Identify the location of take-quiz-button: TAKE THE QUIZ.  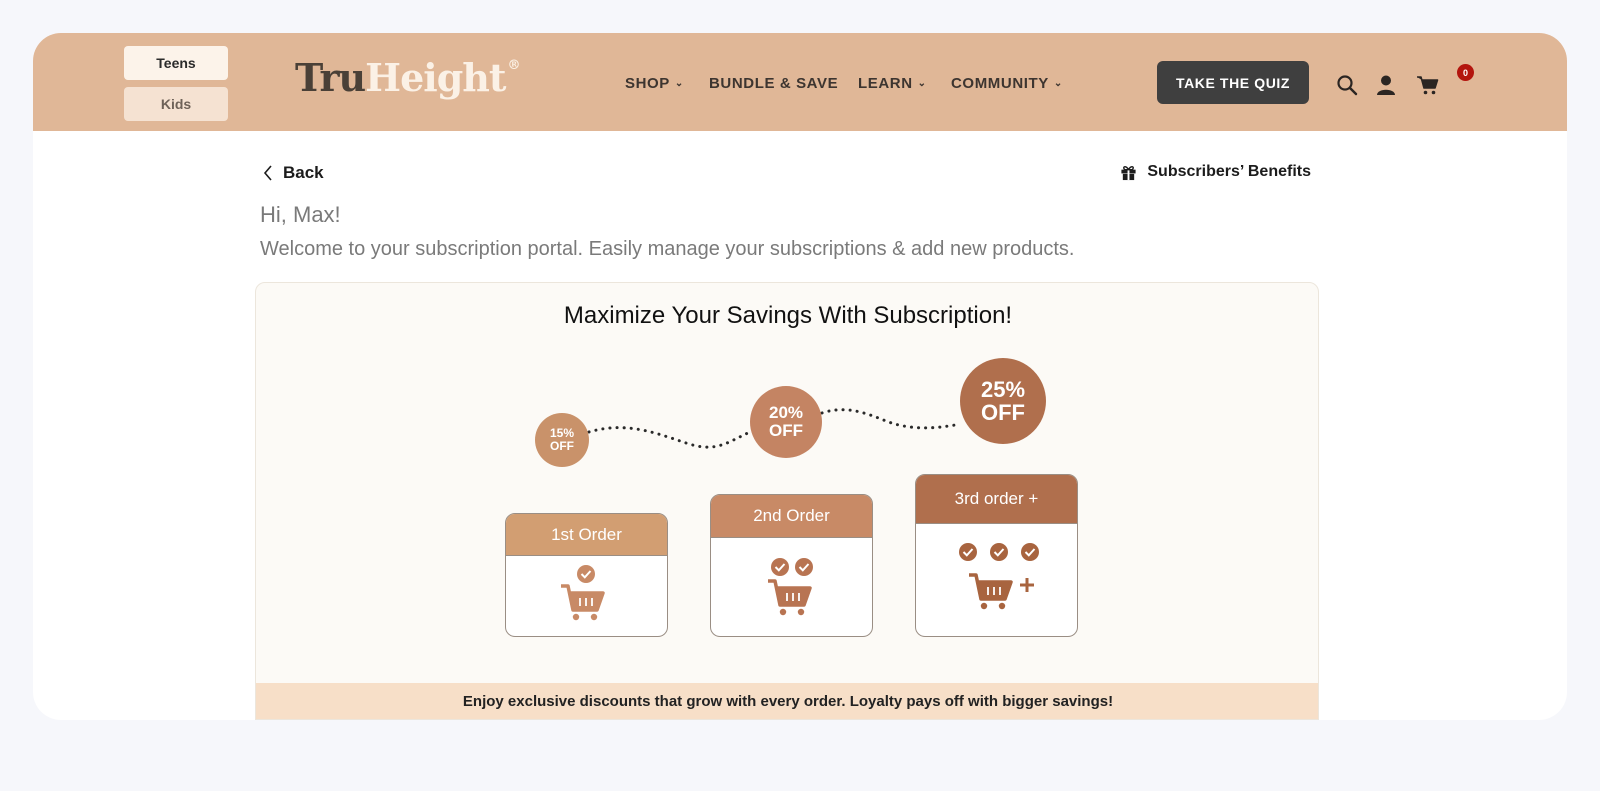
(1233, 82).